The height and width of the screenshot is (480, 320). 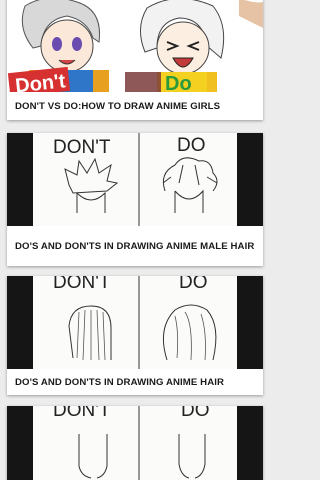 What do you see at coordinates (178, 82) in the screenshot?
I see `svg-text: Do` at bounding box center [178, 82].